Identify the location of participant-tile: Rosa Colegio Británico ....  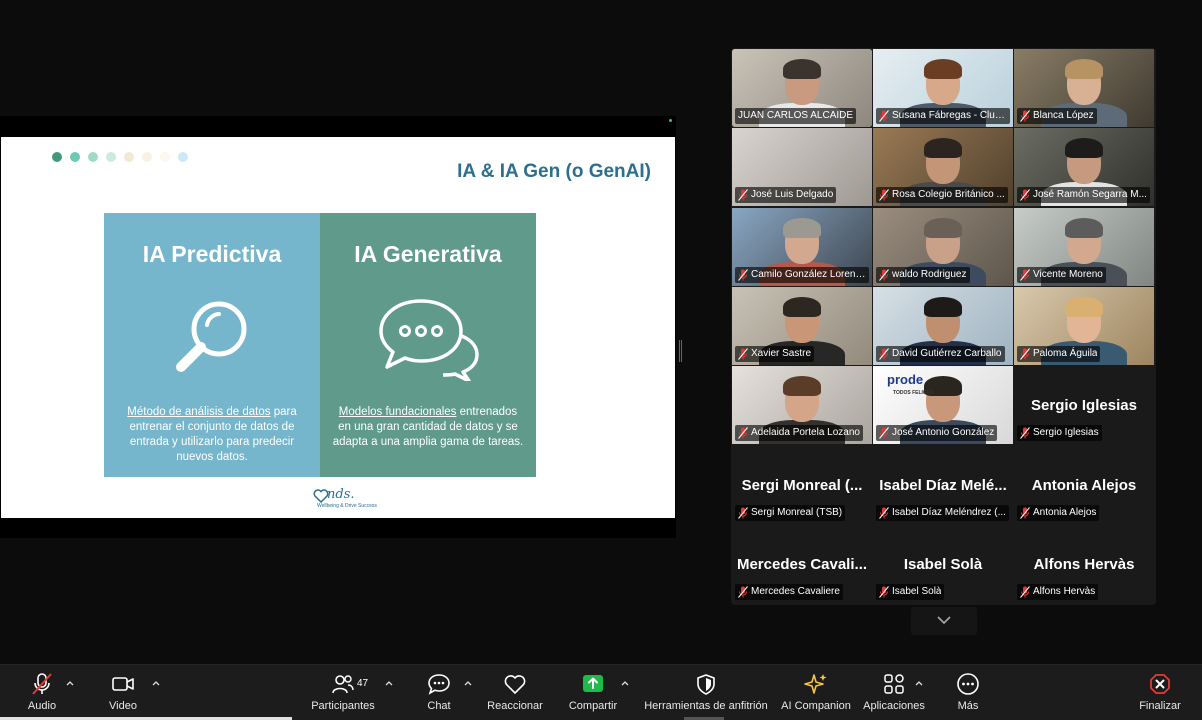
(943, 167).